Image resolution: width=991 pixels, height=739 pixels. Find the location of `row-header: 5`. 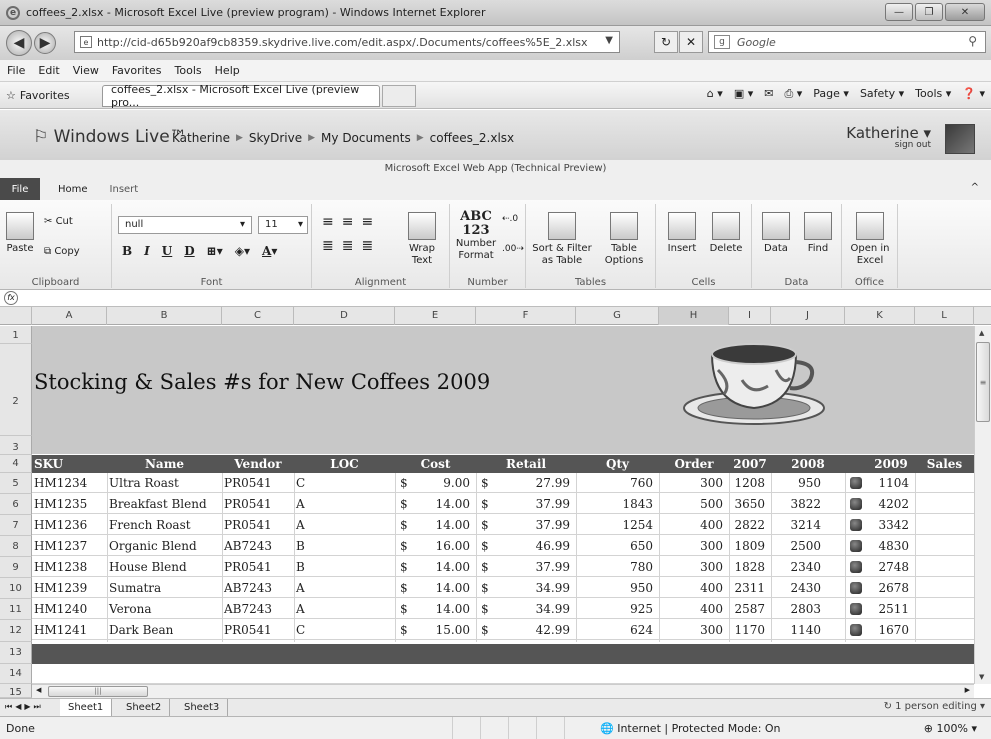

row-header: 5 is located at coordinates (16, 483).